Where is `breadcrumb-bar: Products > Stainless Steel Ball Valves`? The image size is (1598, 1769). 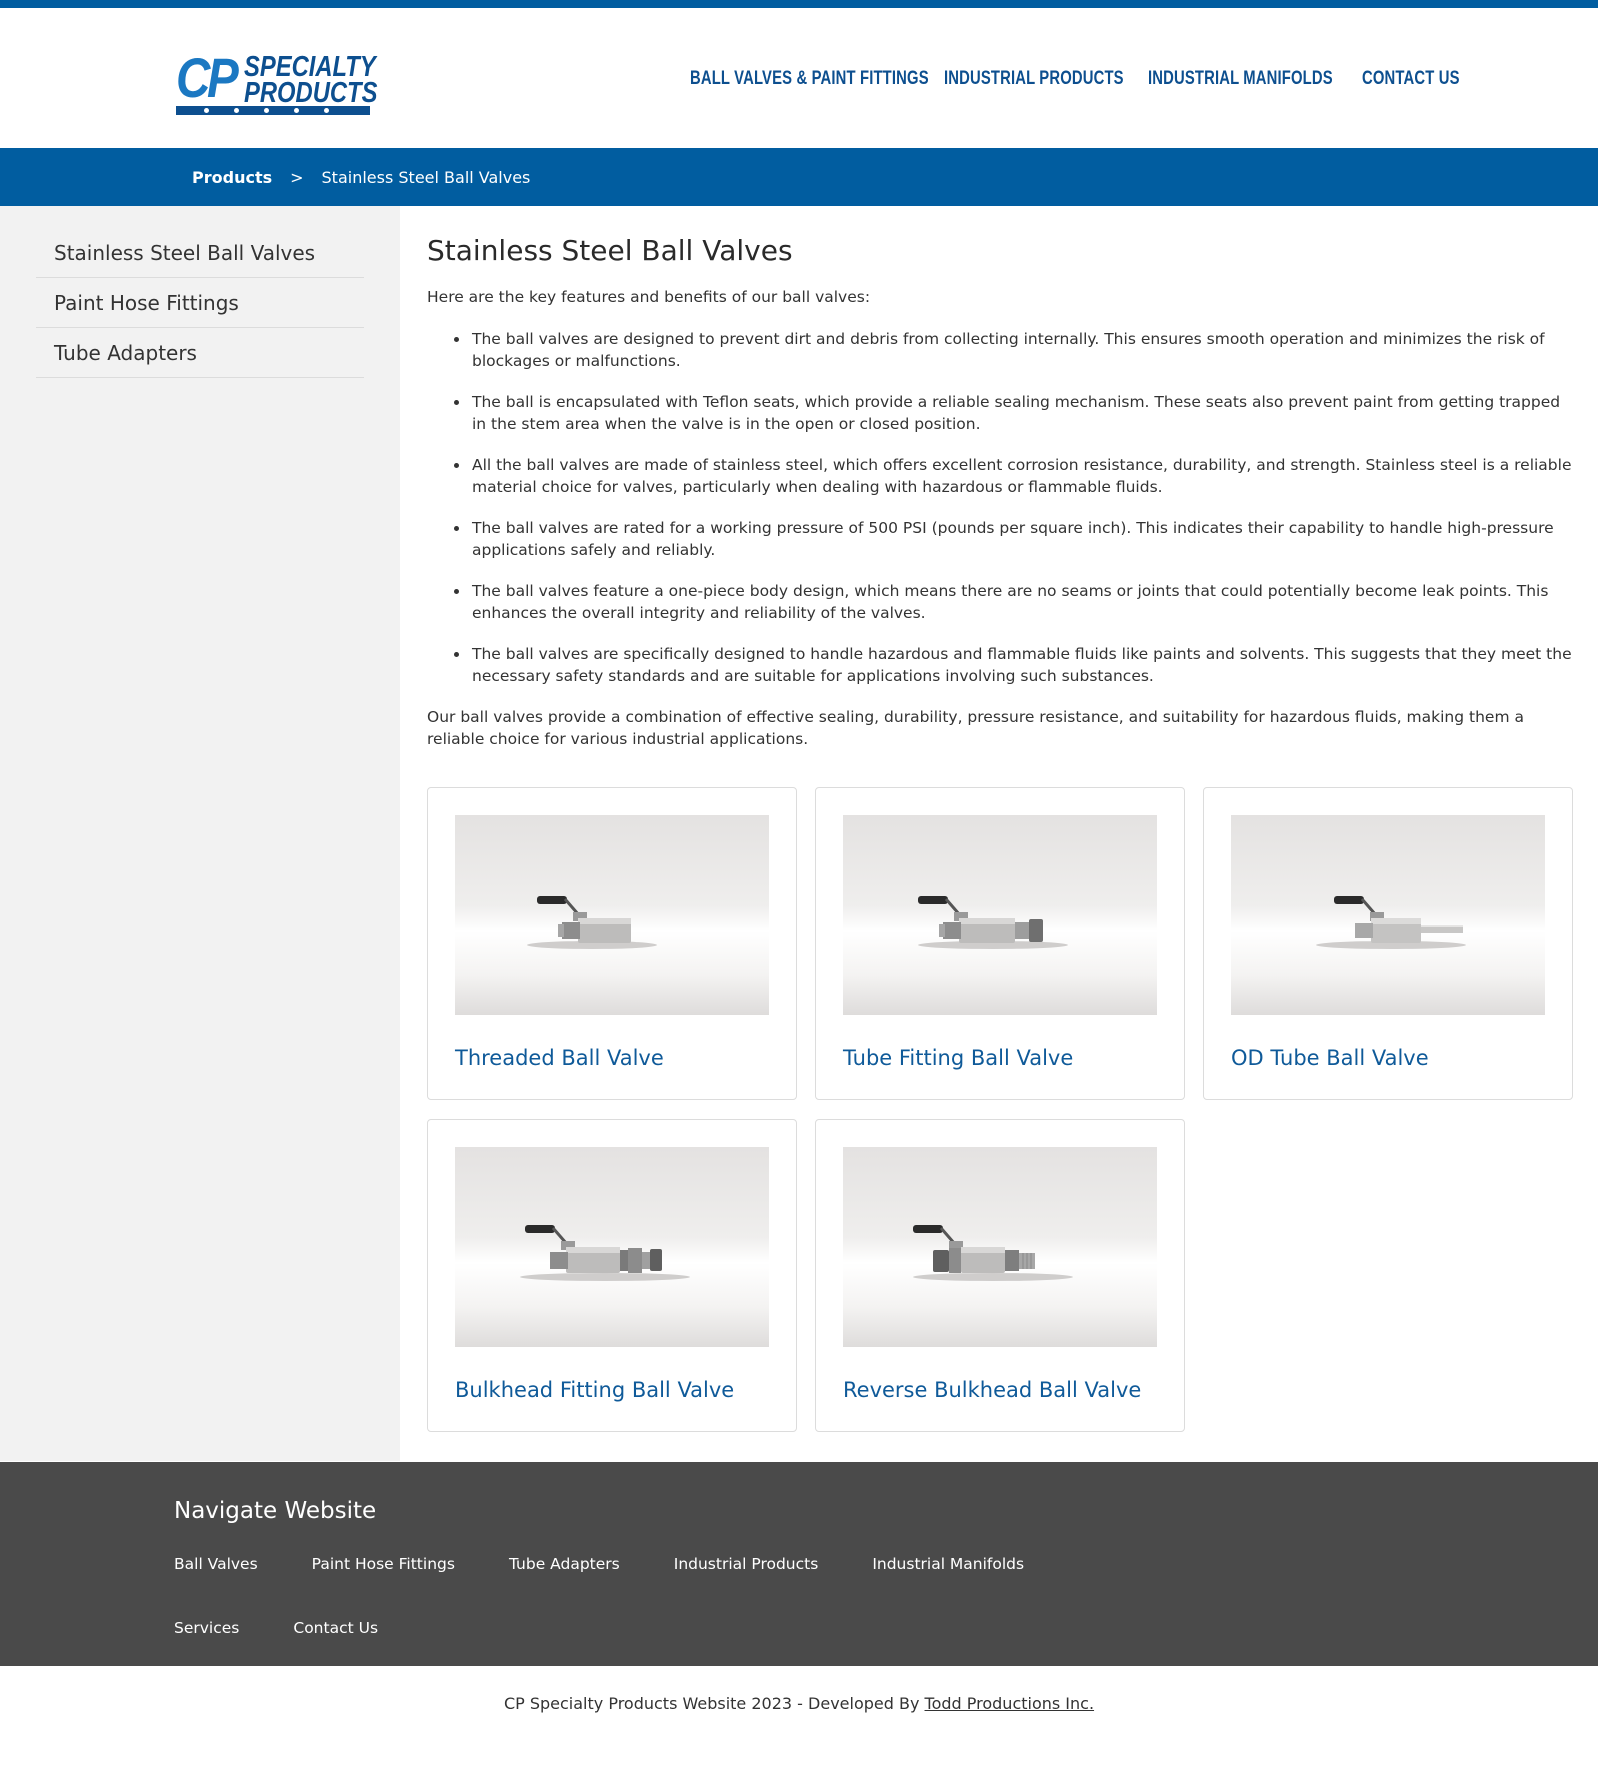 breadcrumb-bar: Products > Stainless Steel Ball Valves is located at coordinates (799, 177).